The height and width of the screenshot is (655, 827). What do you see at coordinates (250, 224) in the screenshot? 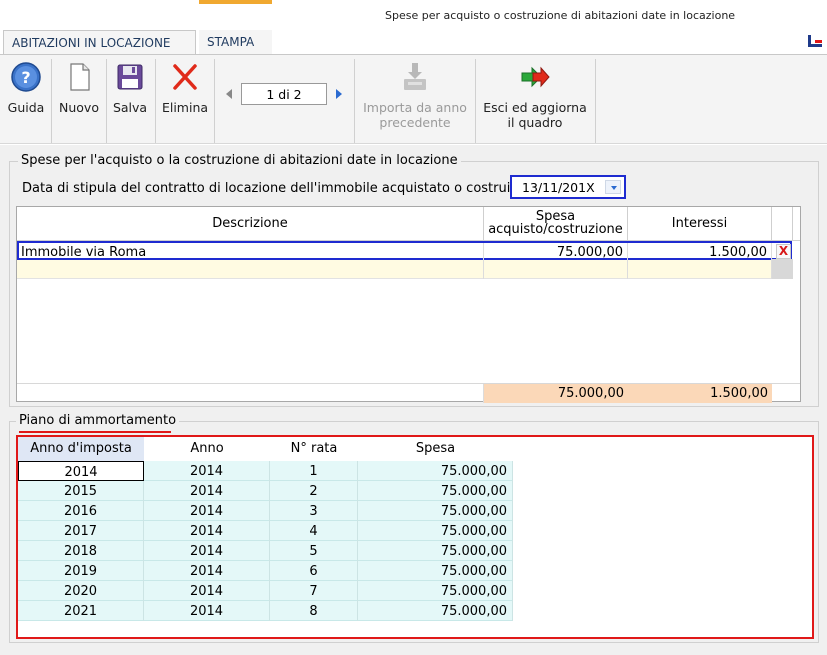
I see `col-descrizione: Descrizione` at bounding box center [250, 224].